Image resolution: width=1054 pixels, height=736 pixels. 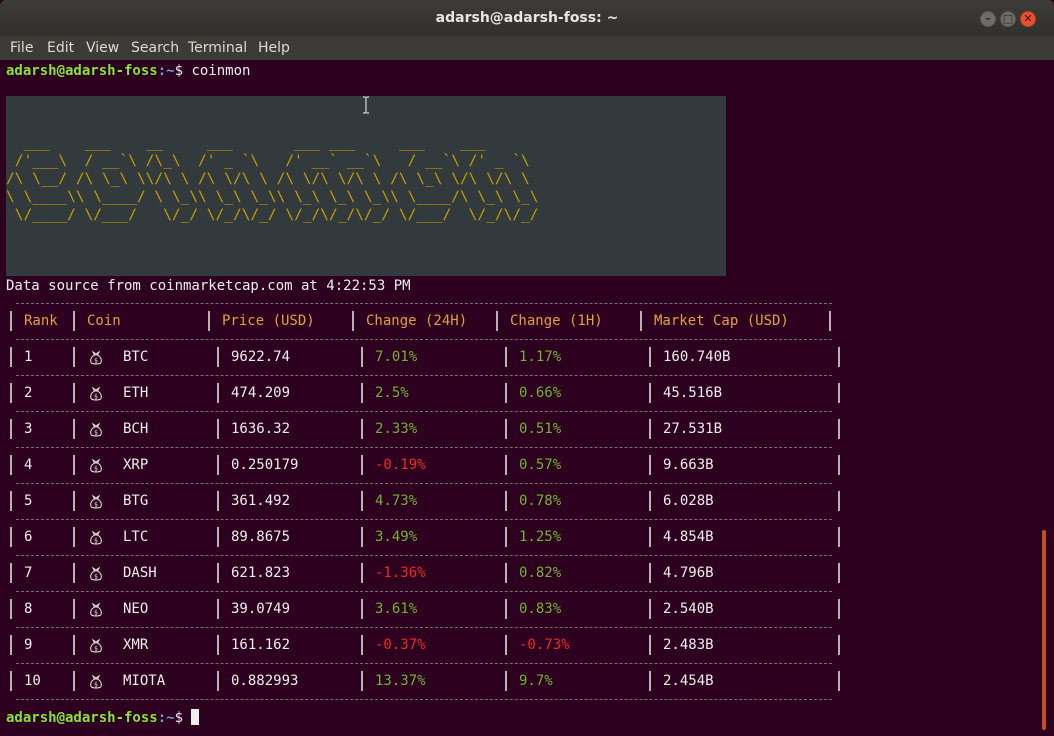 What do you see at coordinates (28, 465) in the screenshot?
I see `table-cell-rank: 4` at bounding box center [28, 465].